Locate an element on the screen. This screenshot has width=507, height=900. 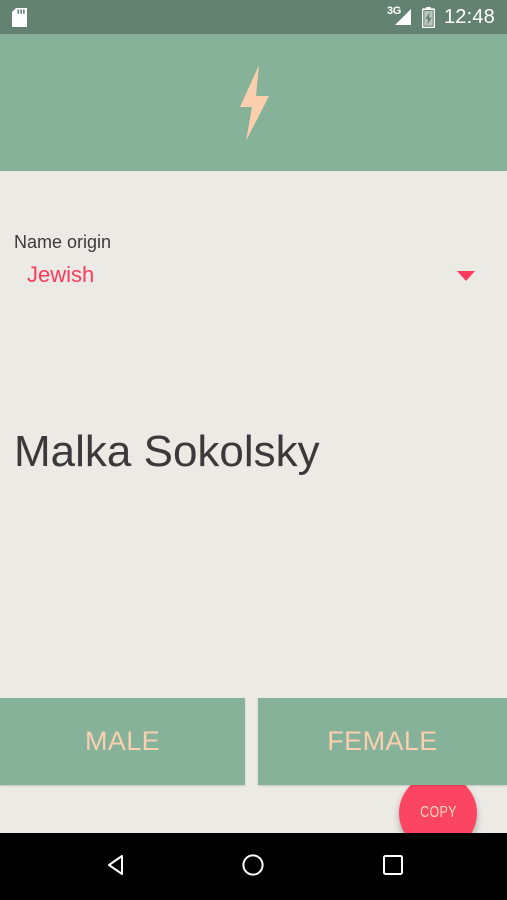
status-bar-clock: 12:48 is located at coordinates (469, 17).